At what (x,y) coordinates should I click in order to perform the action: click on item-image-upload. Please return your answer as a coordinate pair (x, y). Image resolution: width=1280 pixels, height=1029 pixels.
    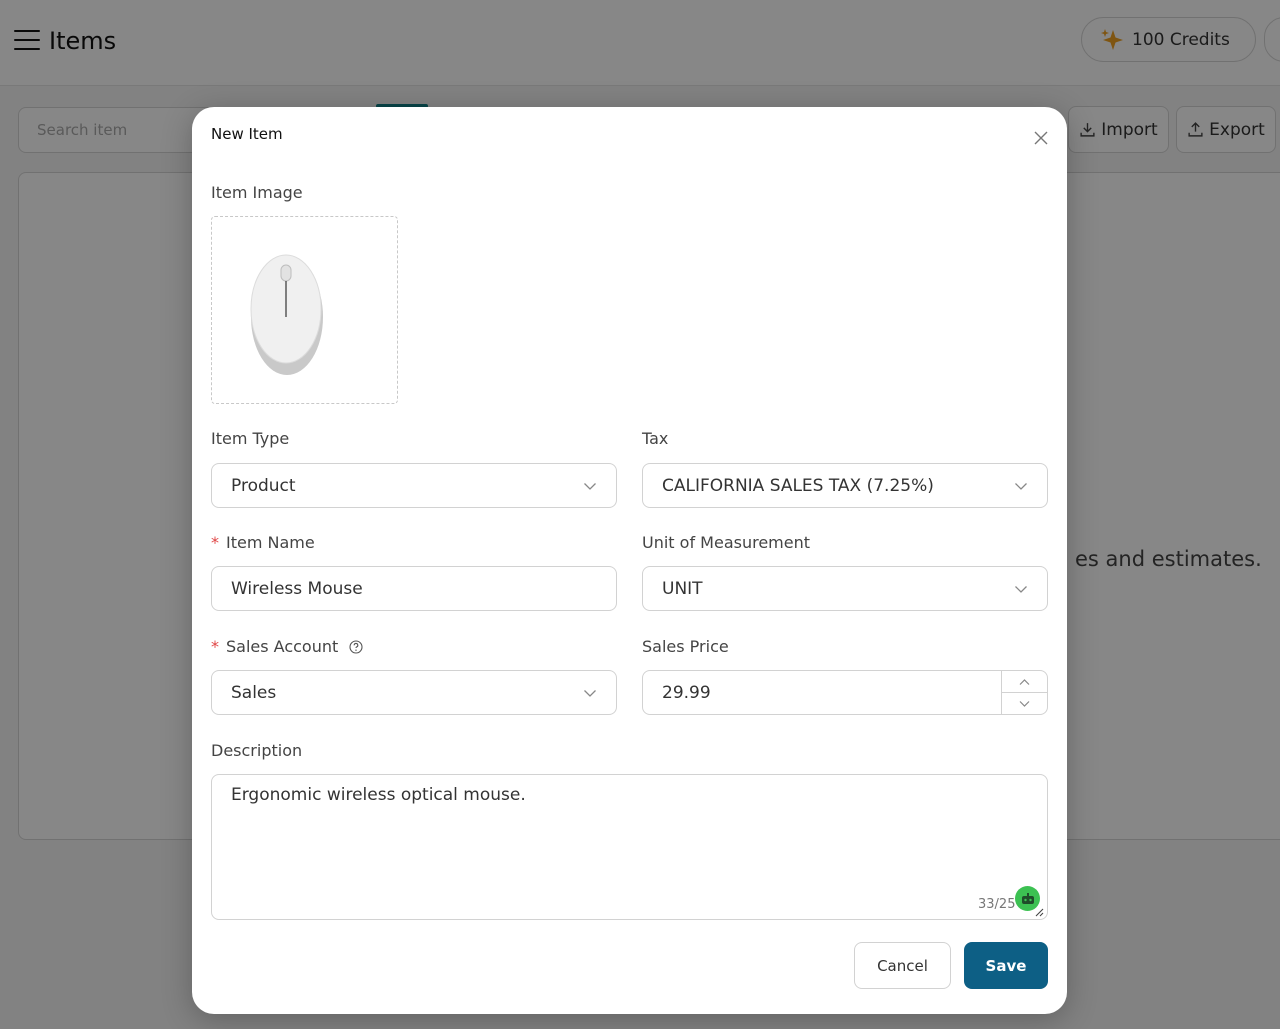
    Looking at the image, I should click on (304, 310).